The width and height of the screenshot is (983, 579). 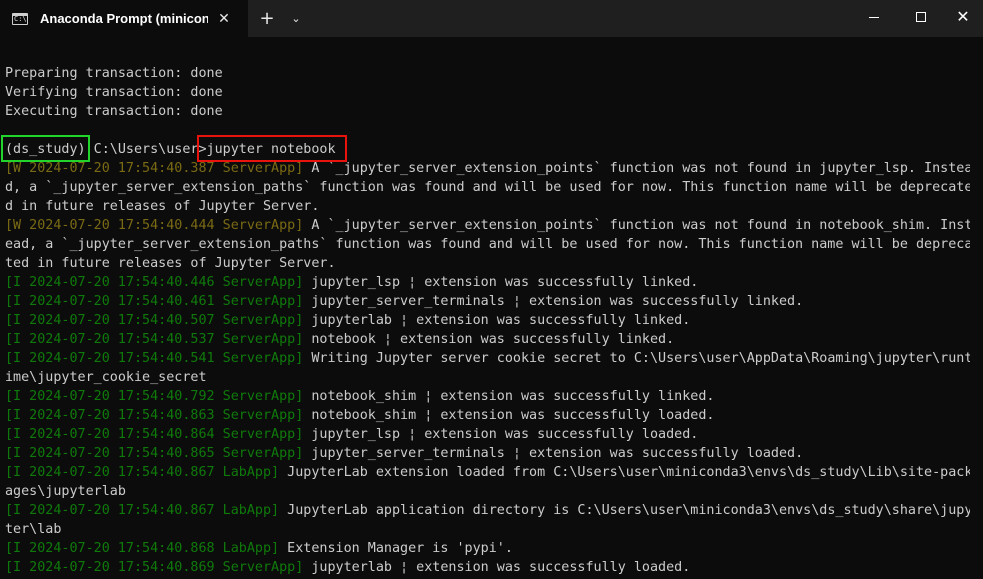 What do you see at coordinates (142, 548) in the screenshot?
I see `log-prefix: [I 2024-07-20 17:54:40.868 LabApp]` at bounding box center [142, 548].